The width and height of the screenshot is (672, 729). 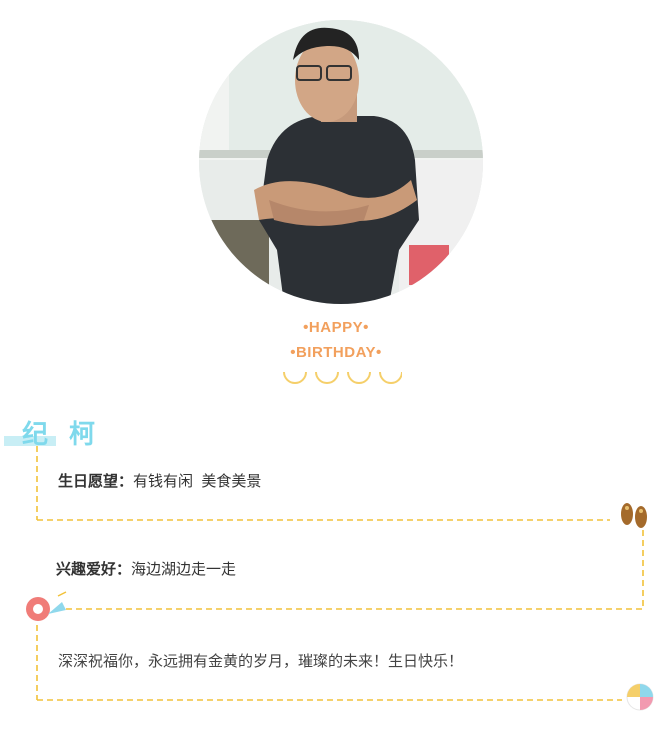 I want to click on wish-label: 生日愿望：, so click(x=96, y=481).